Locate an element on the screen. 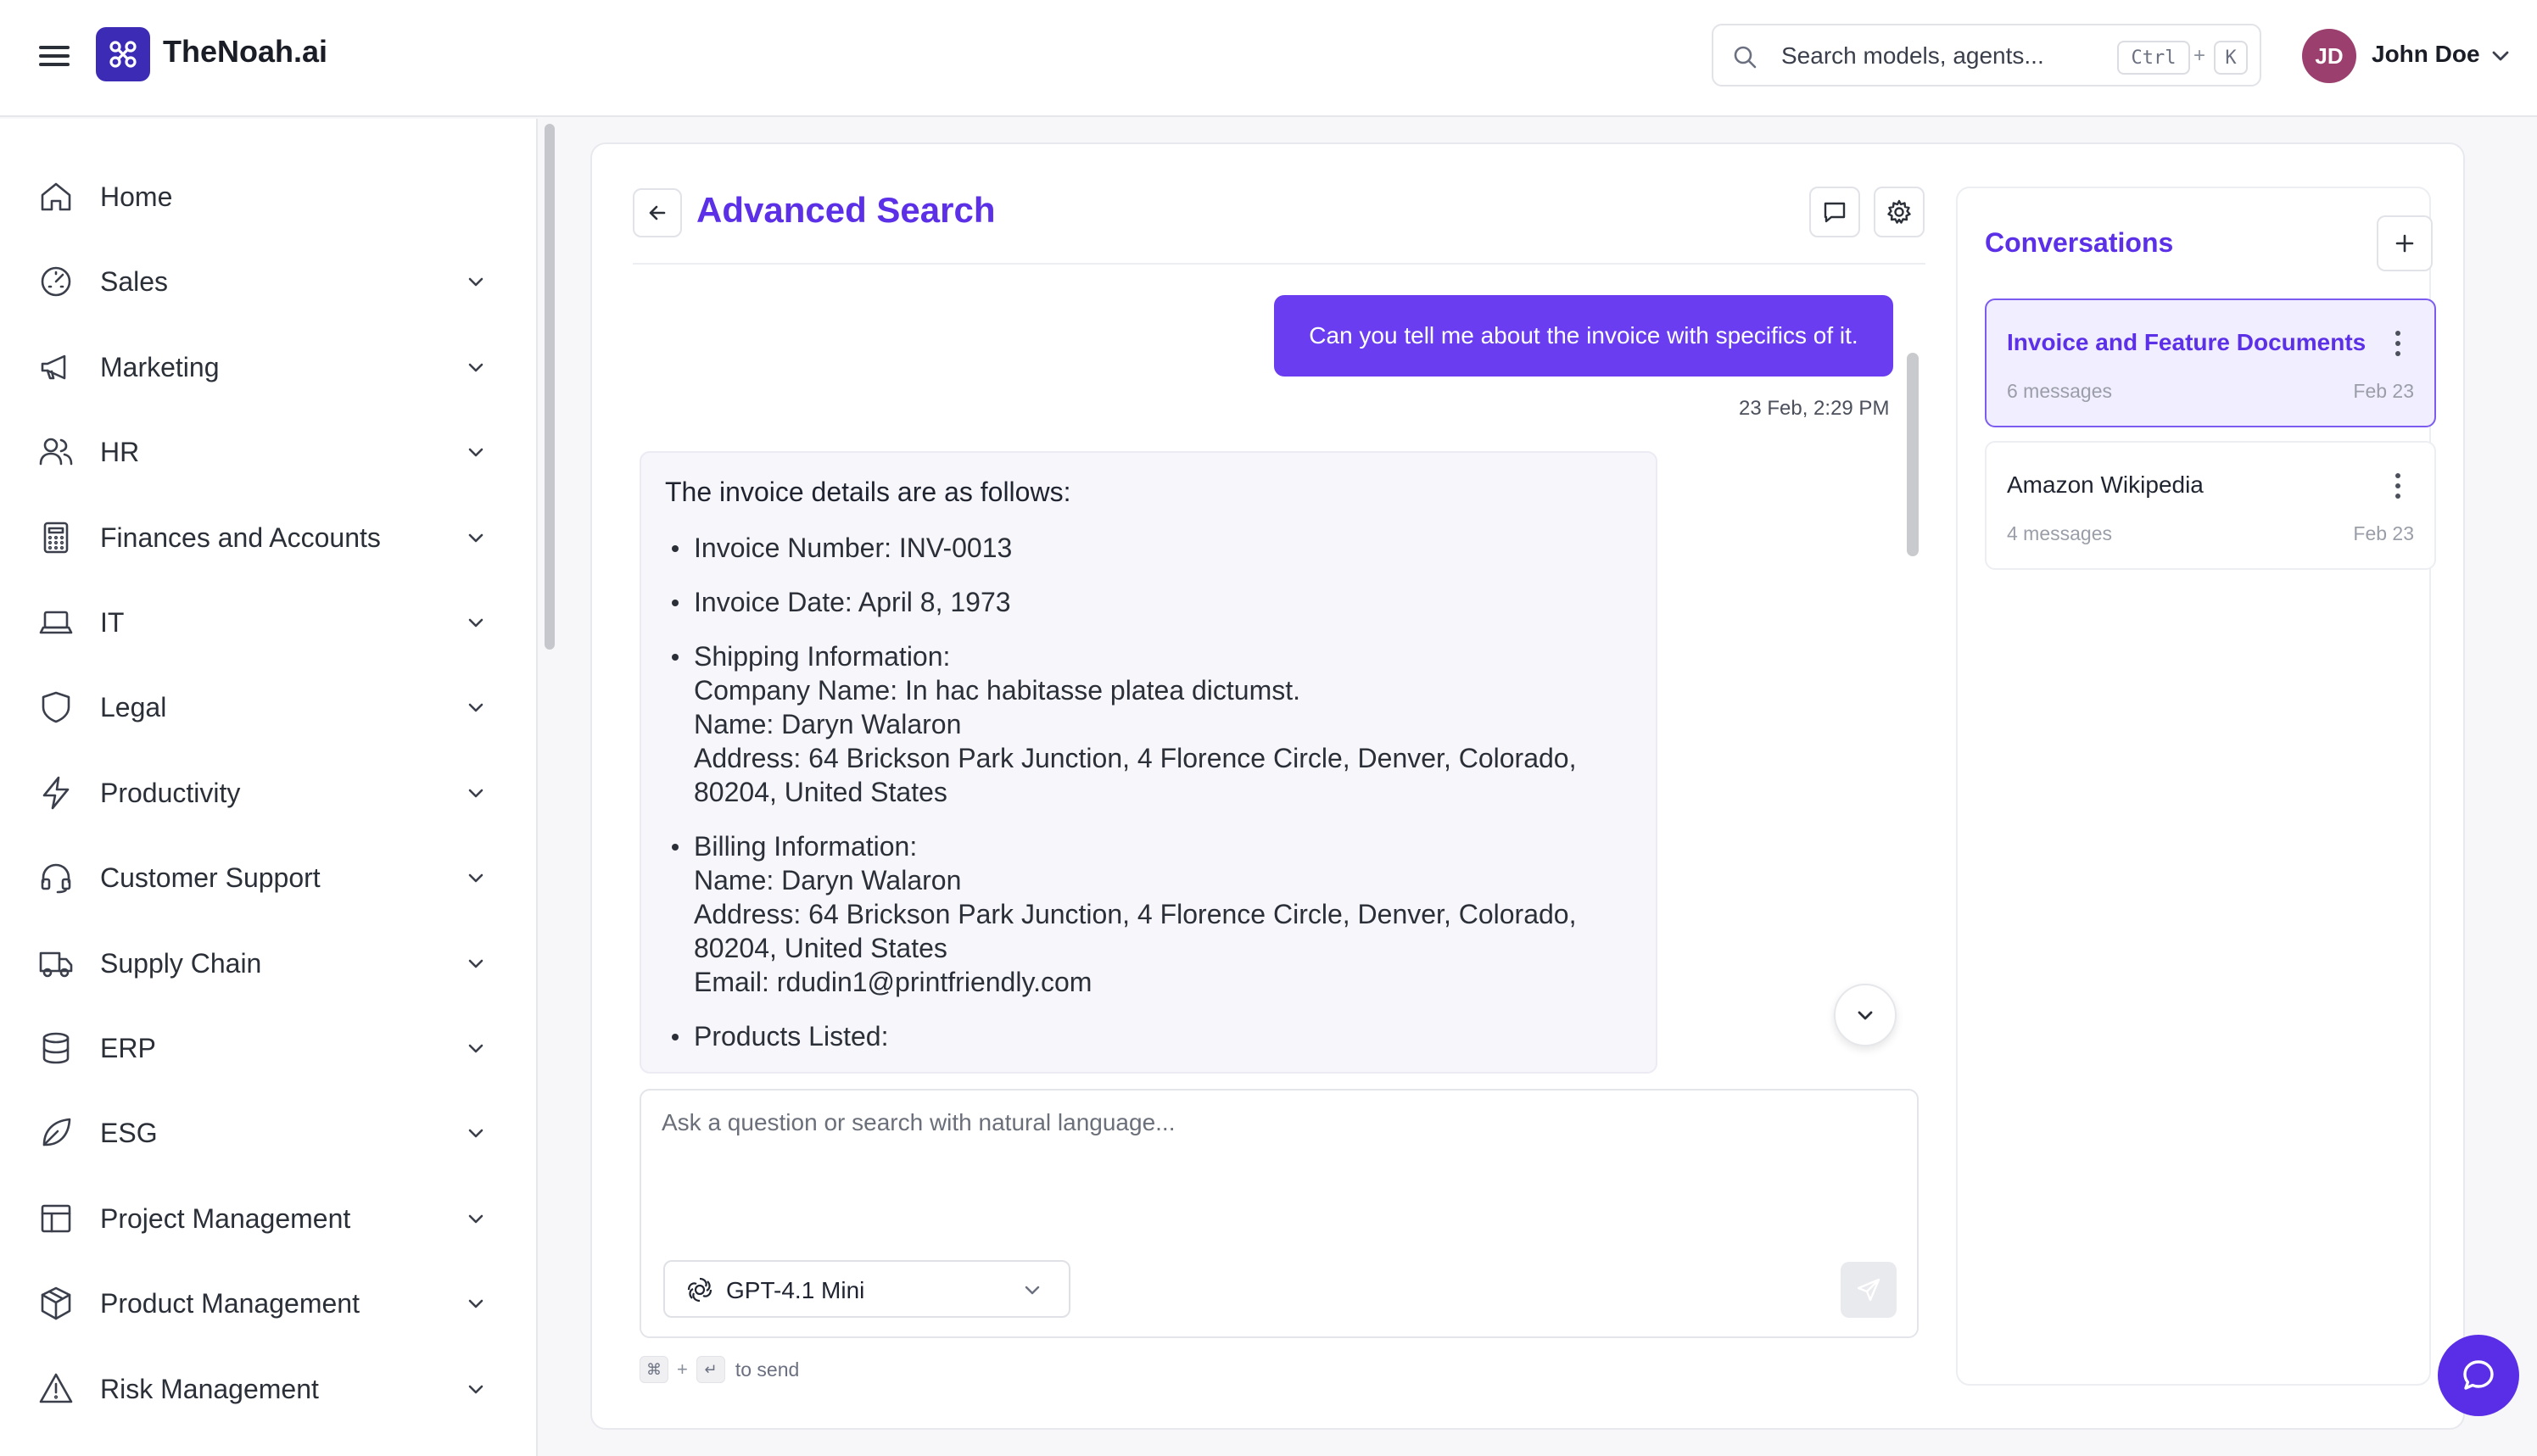 This screenshot has width=2537, height=1456. invoice-detail-line: Name: Daryn Walaron is located at coordinates (828, 724).